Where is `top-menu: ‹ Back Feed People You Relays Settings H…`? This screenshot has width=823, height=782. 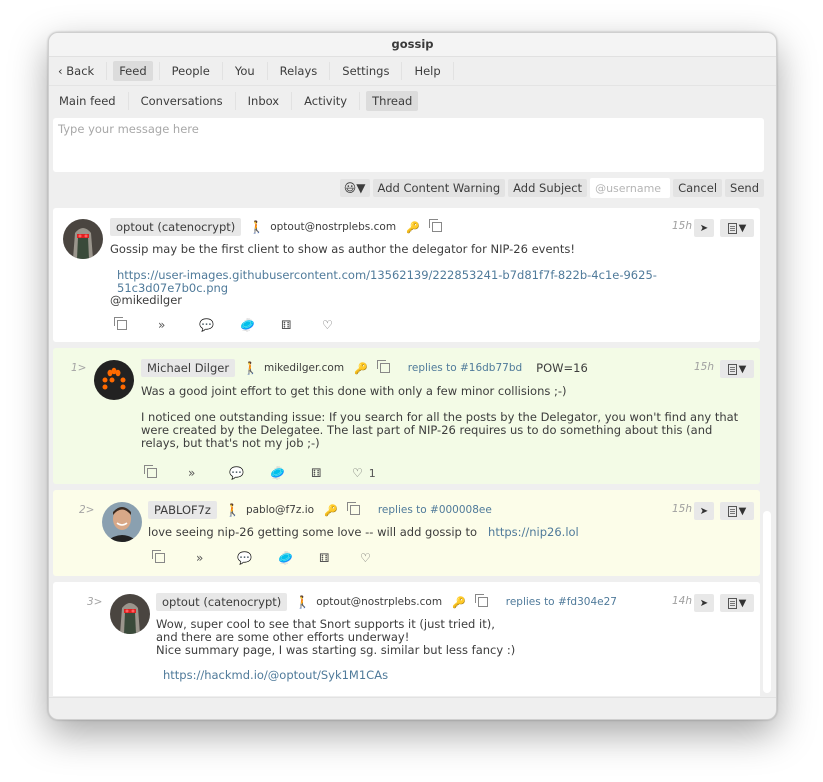
top-menu: ‹ Back Feed People You Relays Settings H… is located at coordinates (412, 71).